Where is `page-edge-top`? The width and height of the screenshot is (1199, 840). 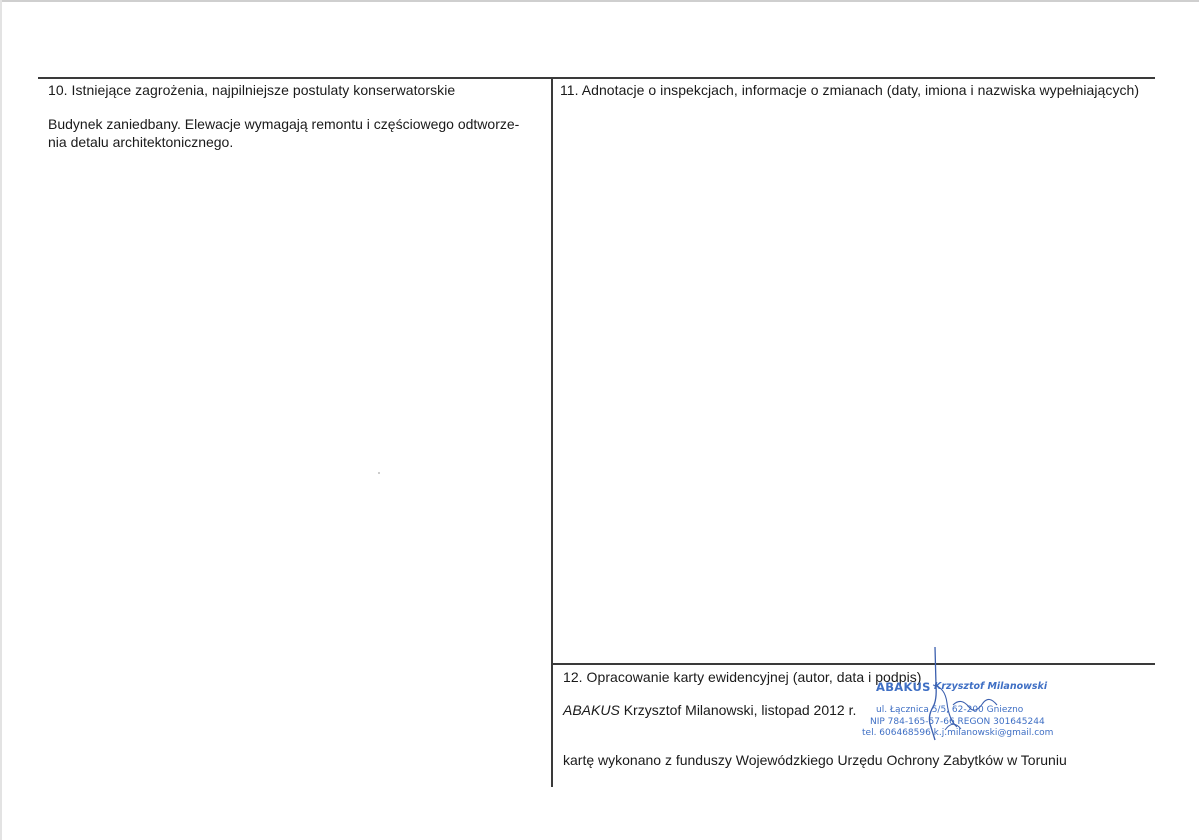
page-edge-top is located at coordinates (599, 1).